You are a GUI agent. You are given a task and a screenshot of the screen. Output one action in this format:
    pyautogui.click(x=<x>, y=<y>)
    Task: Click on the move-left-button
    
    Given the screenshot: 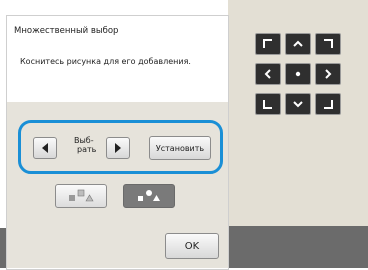 What is the action you would take?
    pyautogui.click(x=268, y=74)
    